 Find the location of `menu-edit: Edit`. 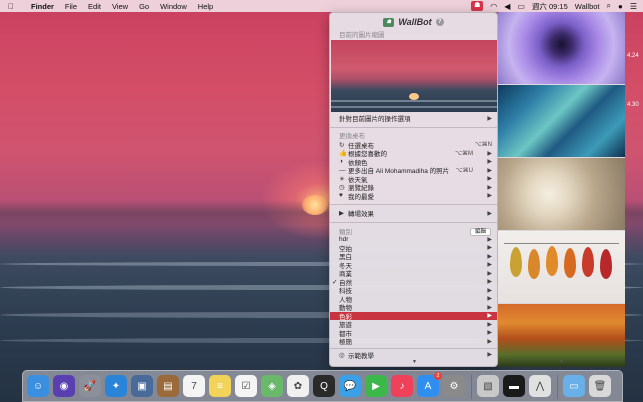

menu-edit: Edit is located at coordinates (94, 6).